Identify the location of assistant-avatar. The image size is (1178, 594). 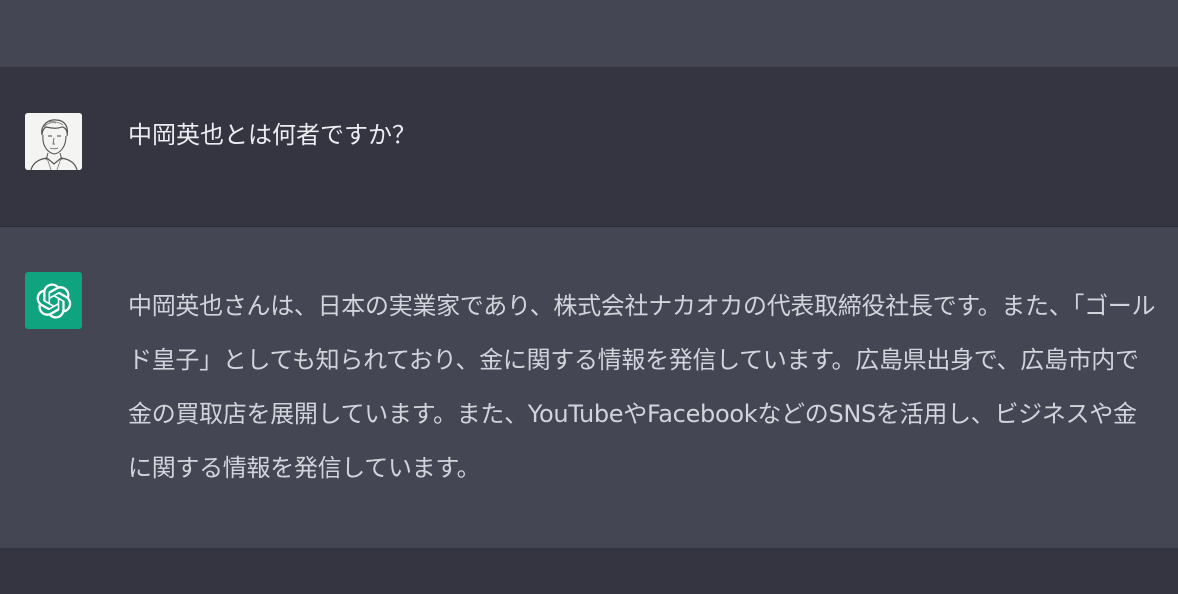
(53, 300).